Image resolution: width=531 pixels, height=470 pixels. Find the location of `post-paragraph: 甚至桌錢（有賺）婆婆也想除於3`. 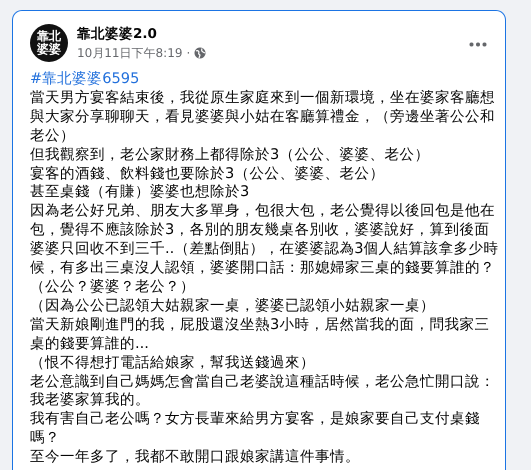

post-paragraph: 甚至桌錢（有賺）婆婆也想除於3 is located at coordinates (140, 192).